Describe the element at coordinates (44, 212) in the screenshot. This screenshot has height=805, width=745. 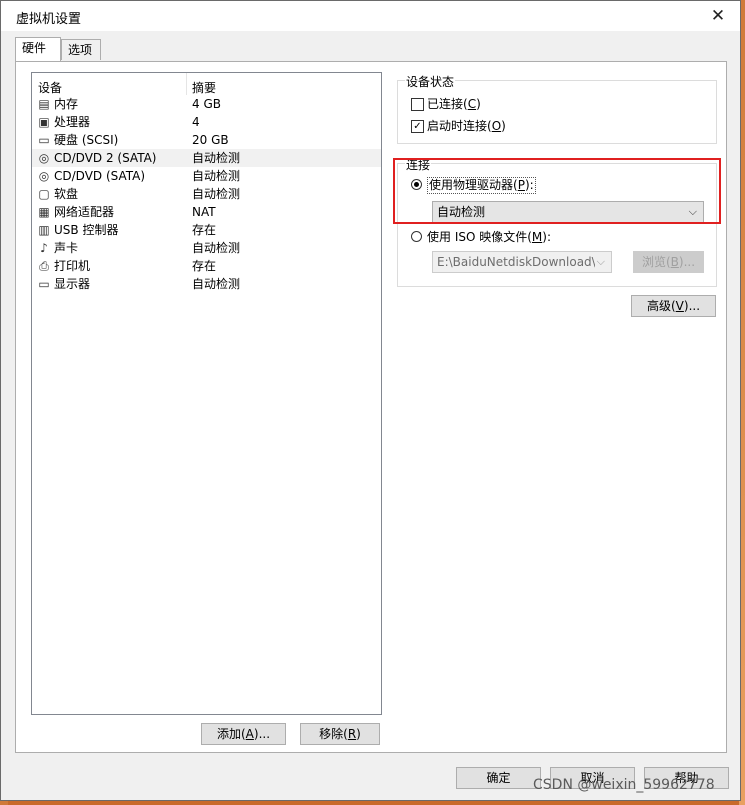
I see `network-icon: ▦` at that location.